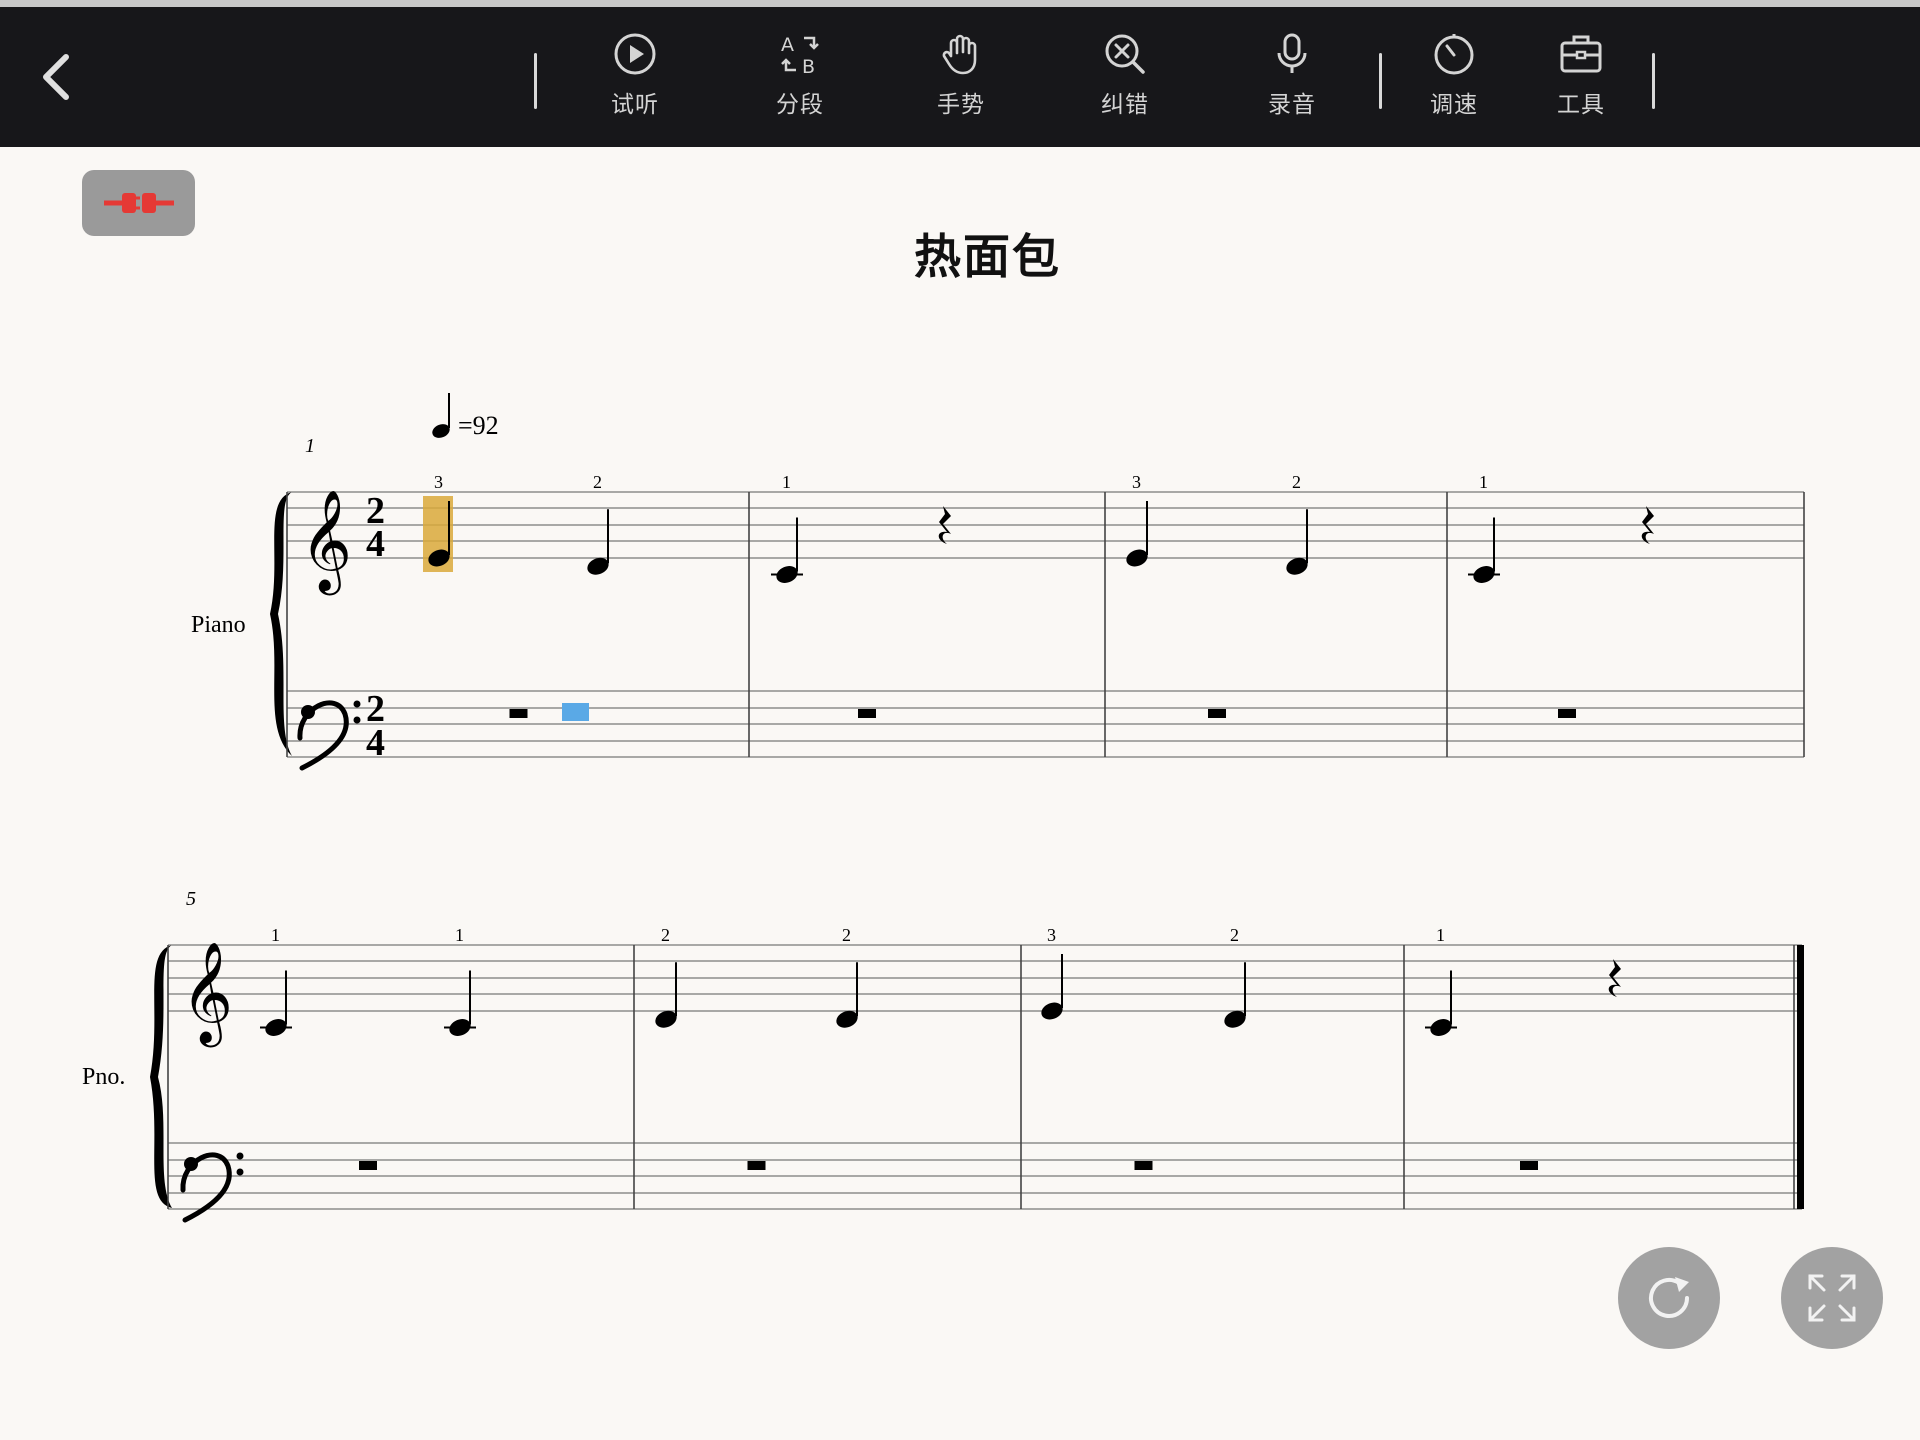  I want to click on fullscreen-button, so click(1832, 1298).